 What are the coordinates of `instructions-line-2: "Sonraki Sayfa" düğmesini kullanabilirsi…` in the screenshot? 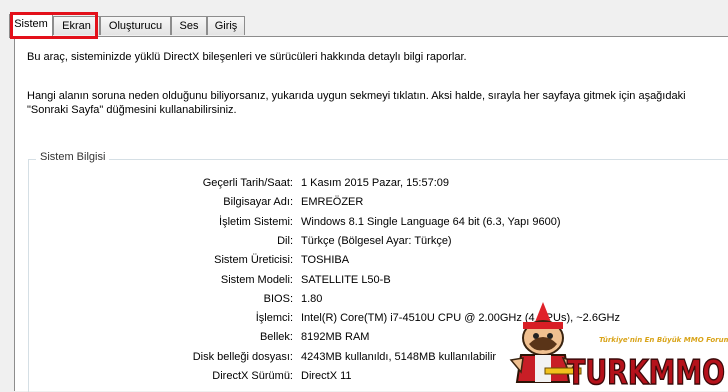 It's located at (132, 110).